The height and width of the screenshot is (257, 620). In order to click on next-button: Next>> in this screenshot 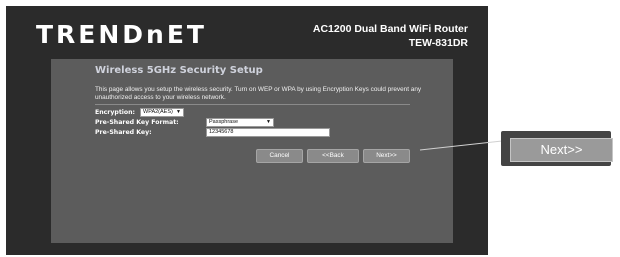, I will do `click(386, 156)`.